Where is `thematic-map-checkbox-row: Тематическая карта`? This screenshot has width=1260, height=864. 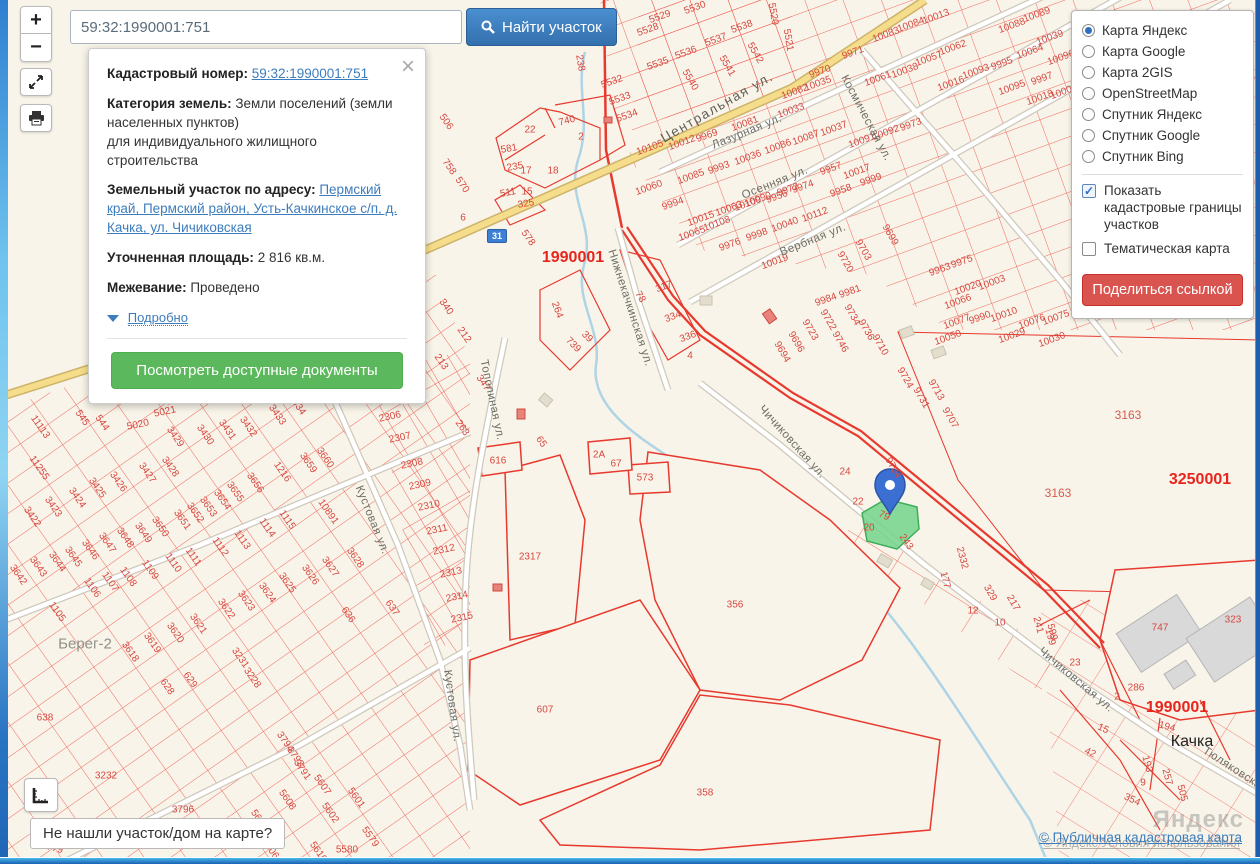
thematic-map-checkbox-row: Тематическая карта is located at coordinates (1162, 249).